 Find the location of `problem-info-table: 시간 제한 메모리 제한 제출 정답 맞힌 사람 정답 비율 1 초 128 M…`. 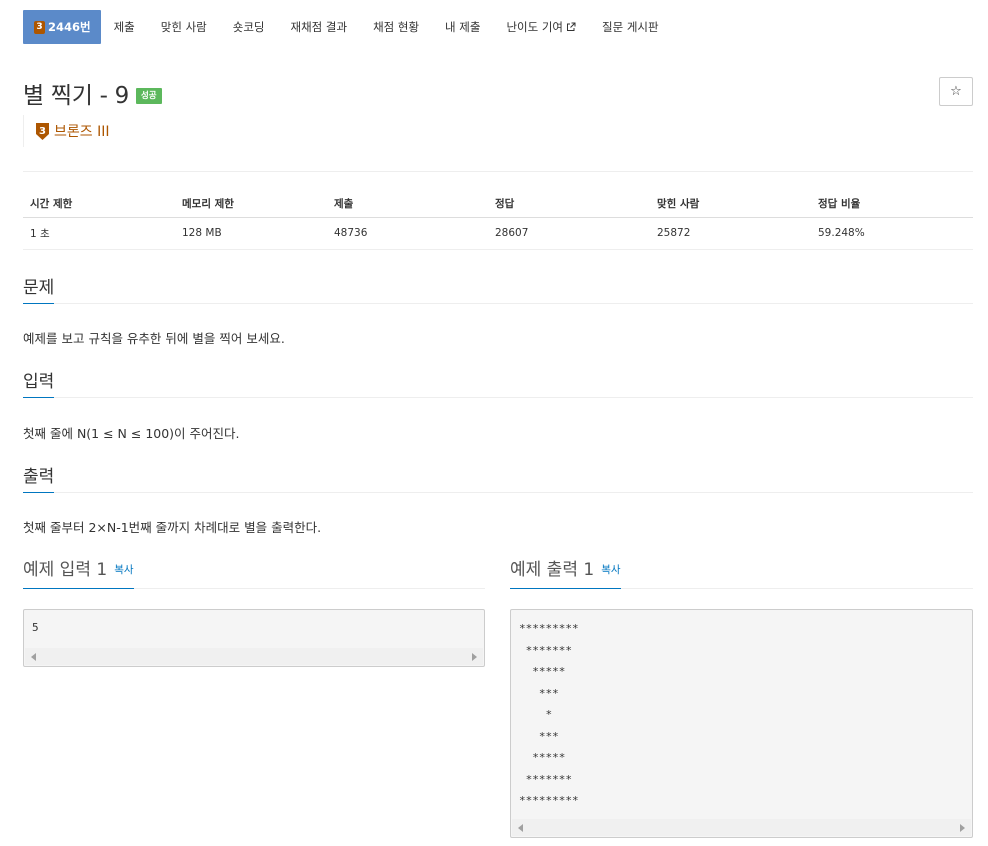

problem-info-table: 시간 제한 메모리 제한 제출 정답 맞힌 사람 정답 비율 1 초 128 M… is located at coordinates (498, 220).